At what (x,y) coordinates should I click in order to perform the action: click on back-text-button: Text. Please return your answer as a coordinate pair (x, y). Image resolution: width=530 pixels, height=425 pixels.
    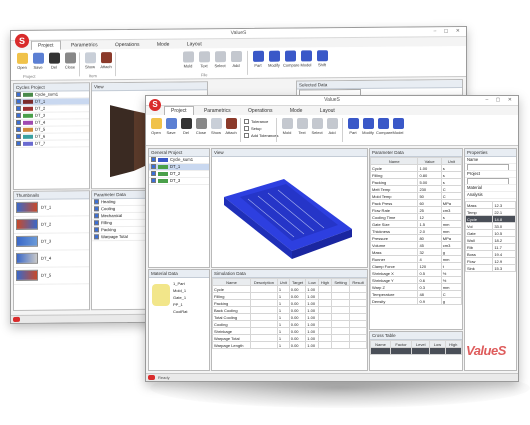
    Looking at the image, I should click on (204, 59).